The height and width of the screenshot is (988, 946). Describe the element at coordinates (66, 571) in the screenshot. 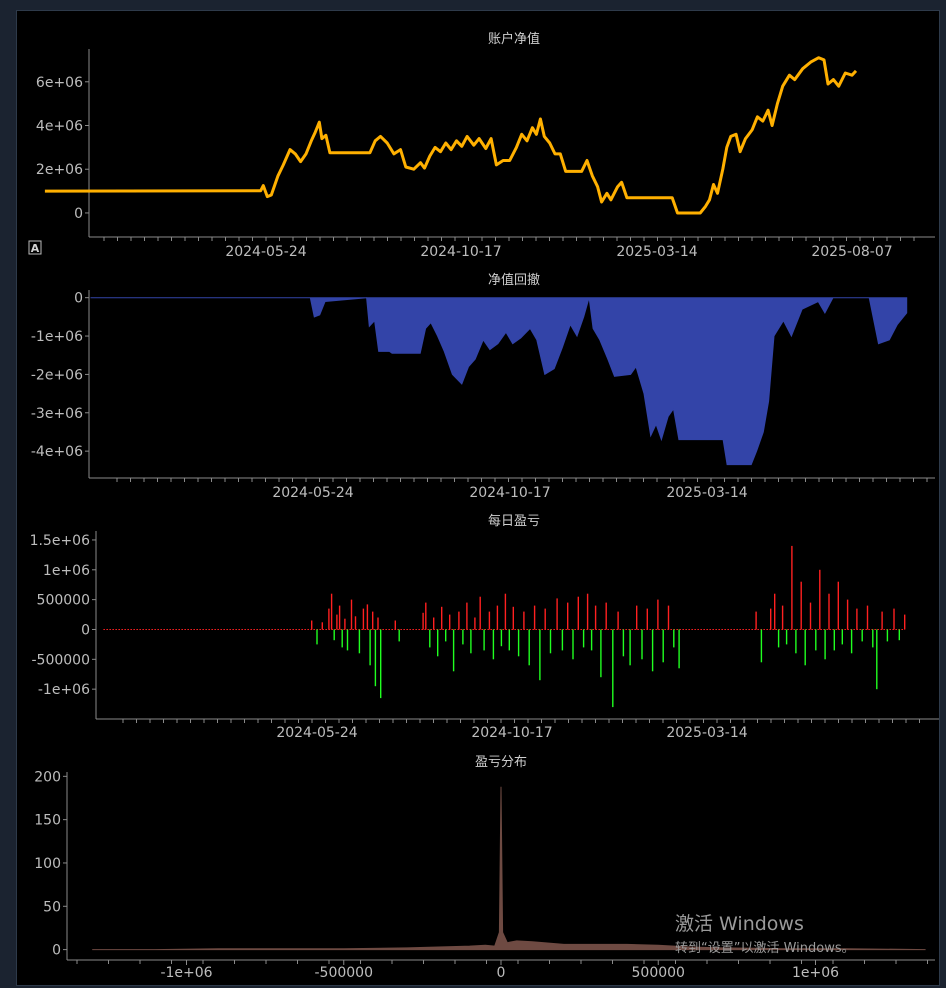

I see `daily-pnl-y-tick-label: 1e+06` at that location.